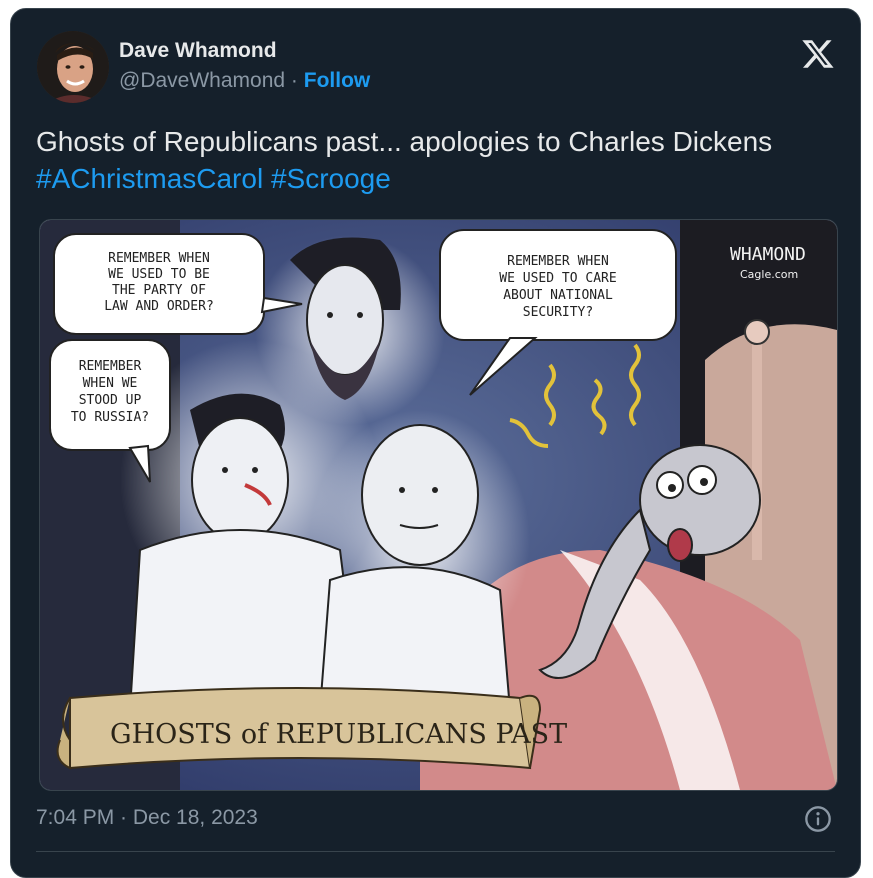 The width and height of the screenshot is (873, 878). I want to click on author-handle: @DaveWhamond, so click(202, 80).